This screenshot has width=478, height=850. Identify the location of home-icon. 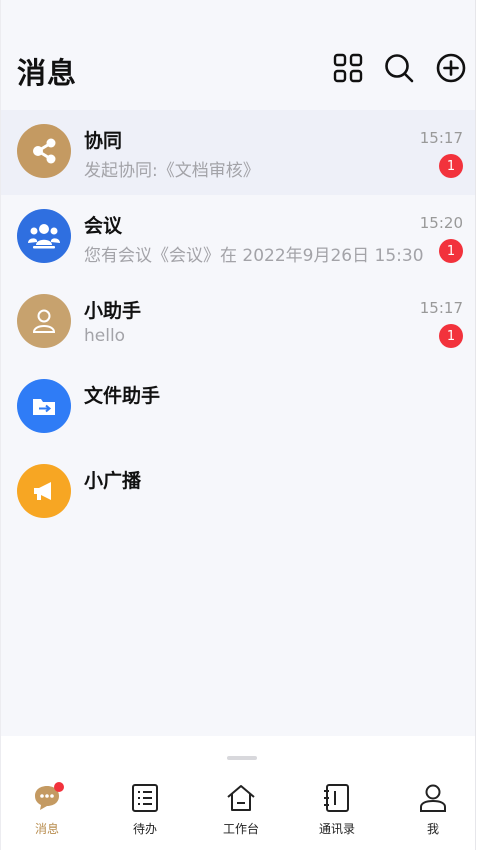
(241, 798).